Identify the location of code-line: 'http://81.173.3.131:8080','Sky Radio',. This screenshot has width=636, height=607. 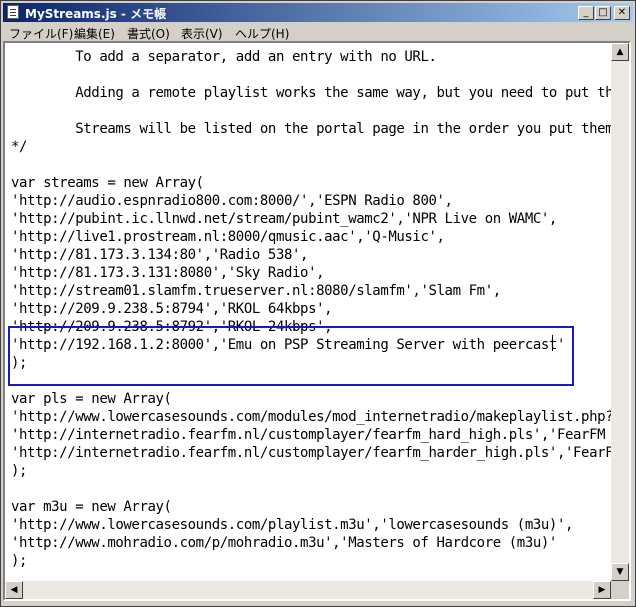
(168, 273).